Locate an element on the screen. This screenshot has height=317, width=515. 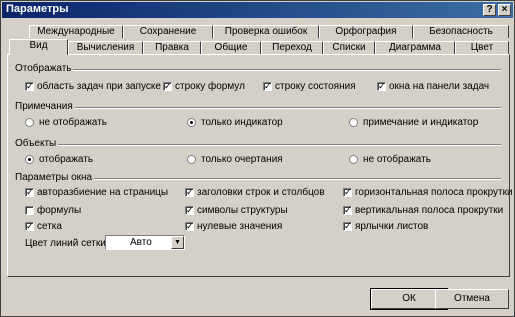
objects-group-label: Объекты is located at coordinates (37, 143).